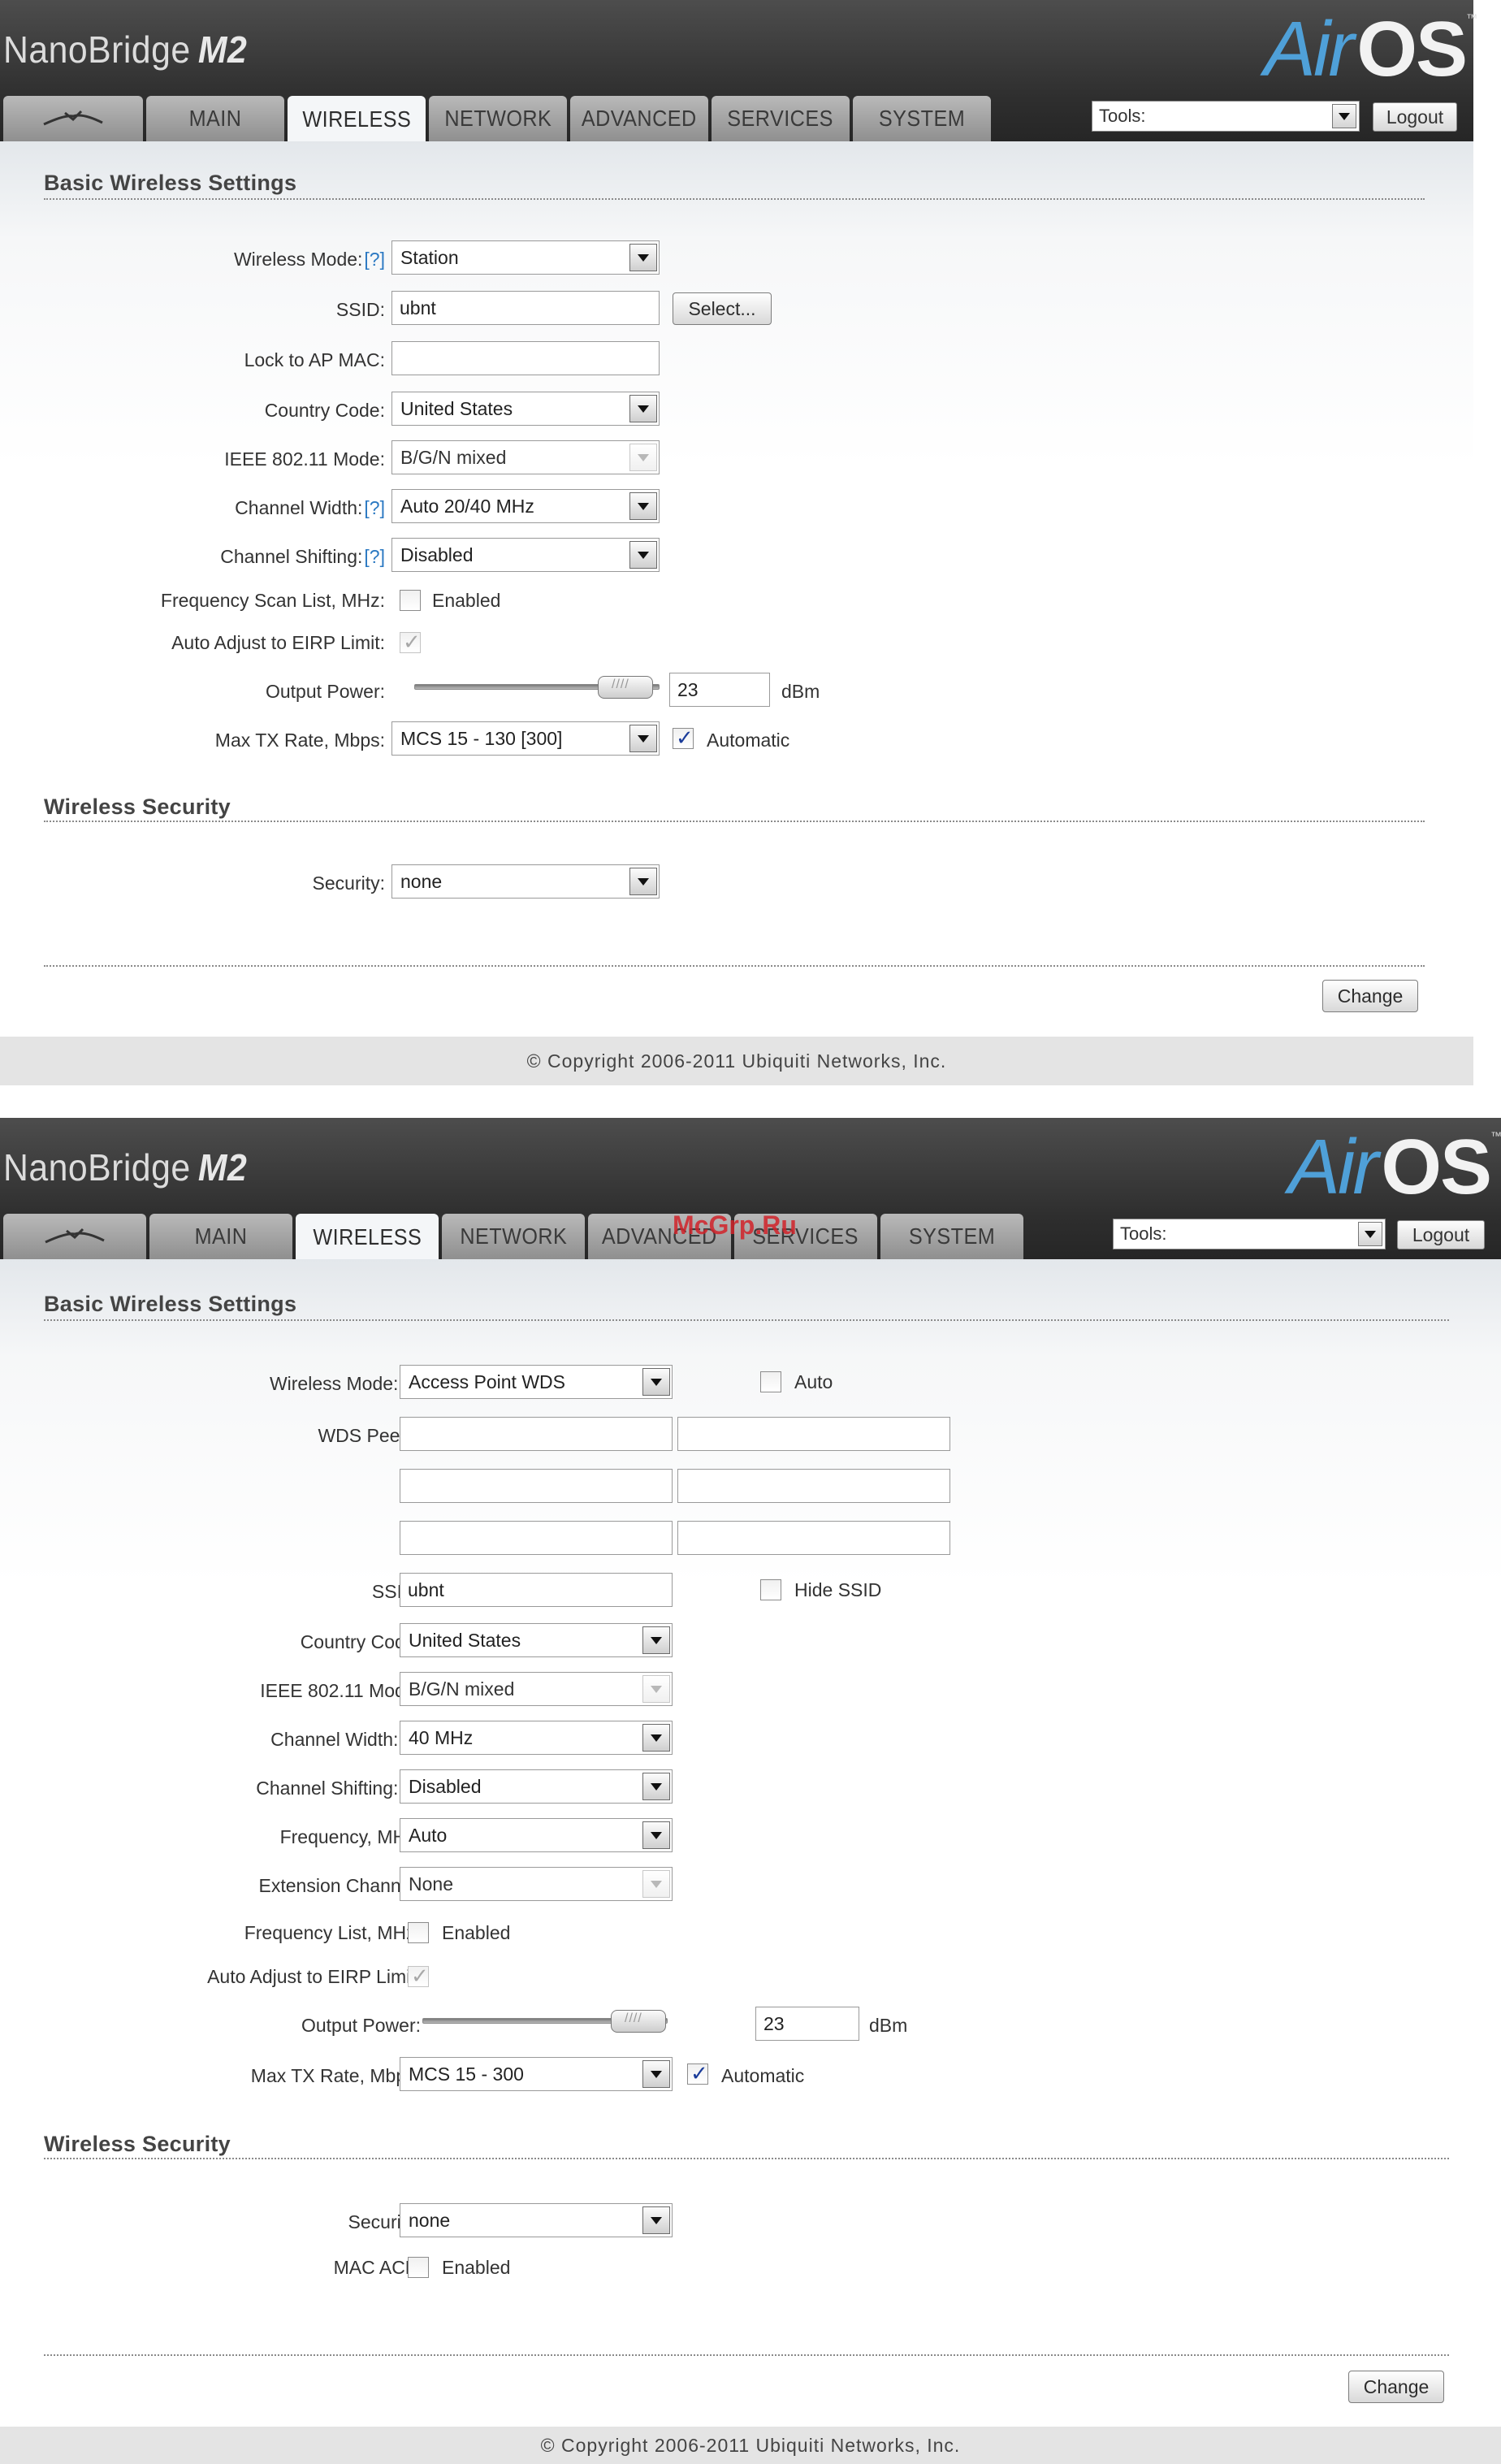  I want to click on section-title-security: Wireless Security, so click(137, 2144).